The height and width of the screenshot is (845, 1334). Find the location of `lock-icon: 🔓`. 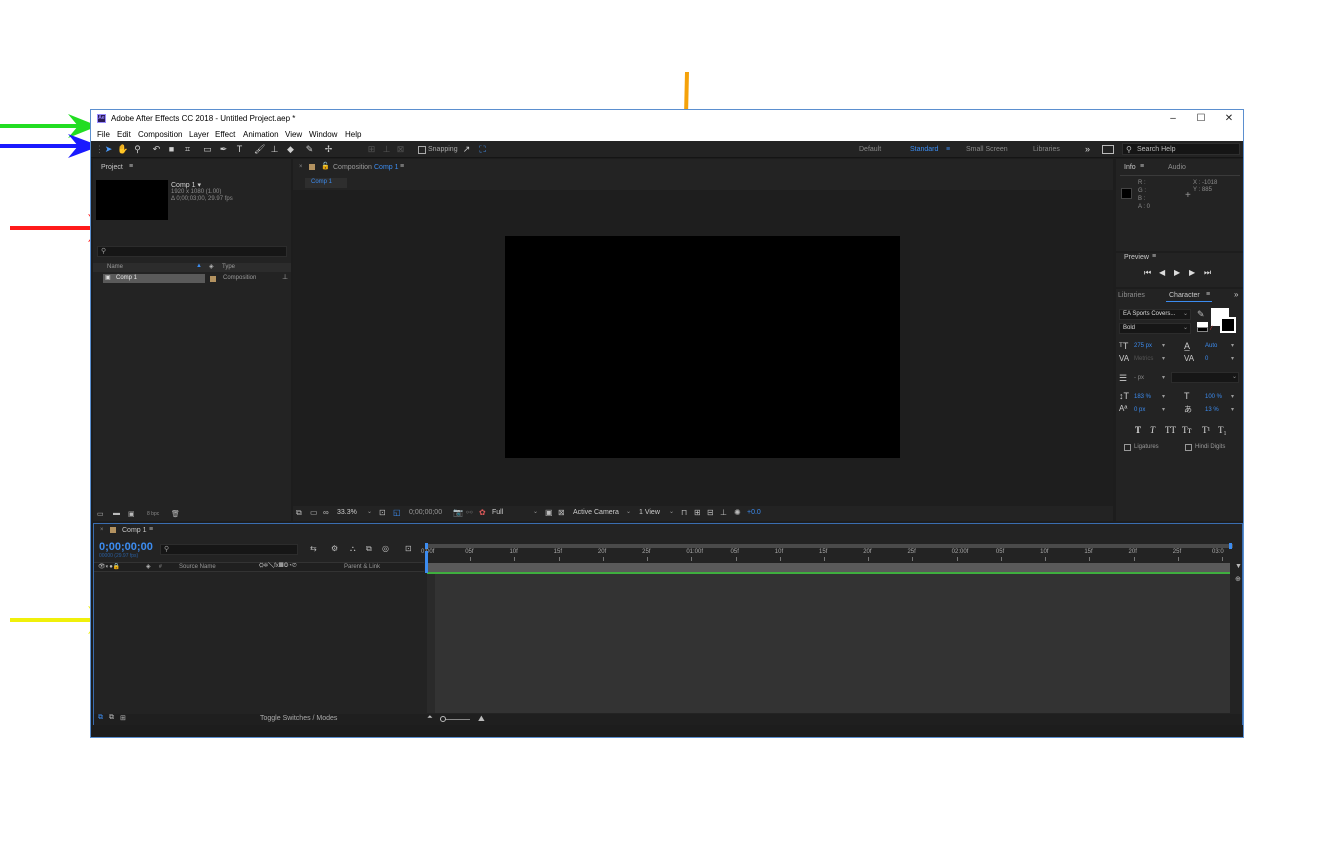

lock-icon: 🔓 is located at coordinates (325, 166).